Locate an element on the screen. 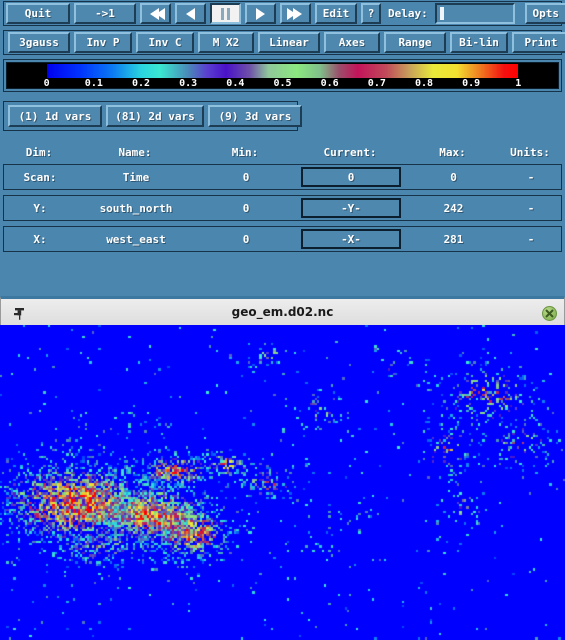  dim-current-value: 0 is located at coordinates (351, 177).